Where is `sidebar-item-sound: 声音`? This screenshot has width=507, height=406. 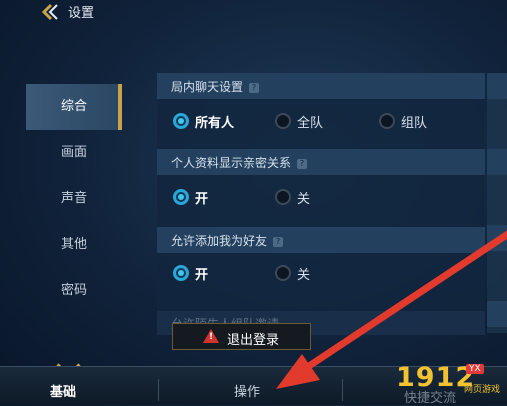
sidebar-item-sound: 声音 is located at coordinates (74, 199).